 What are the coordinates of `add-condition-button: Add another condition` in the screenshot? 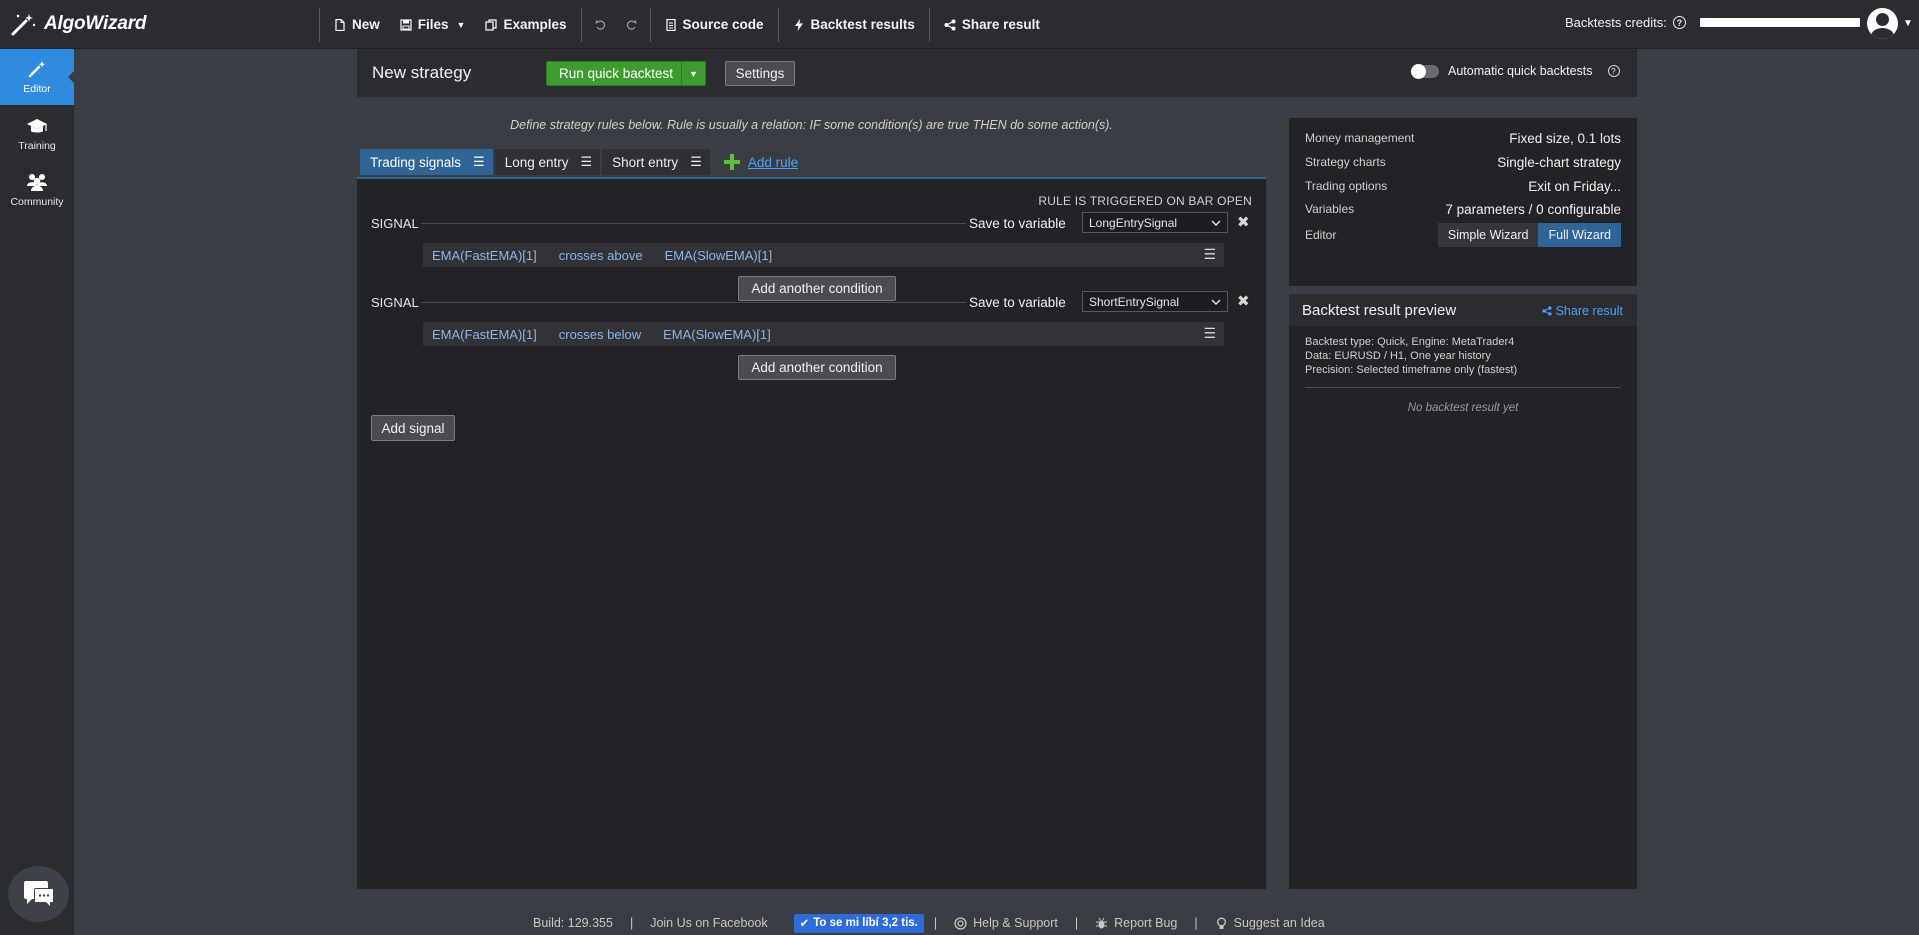 It's located at (817, 367).